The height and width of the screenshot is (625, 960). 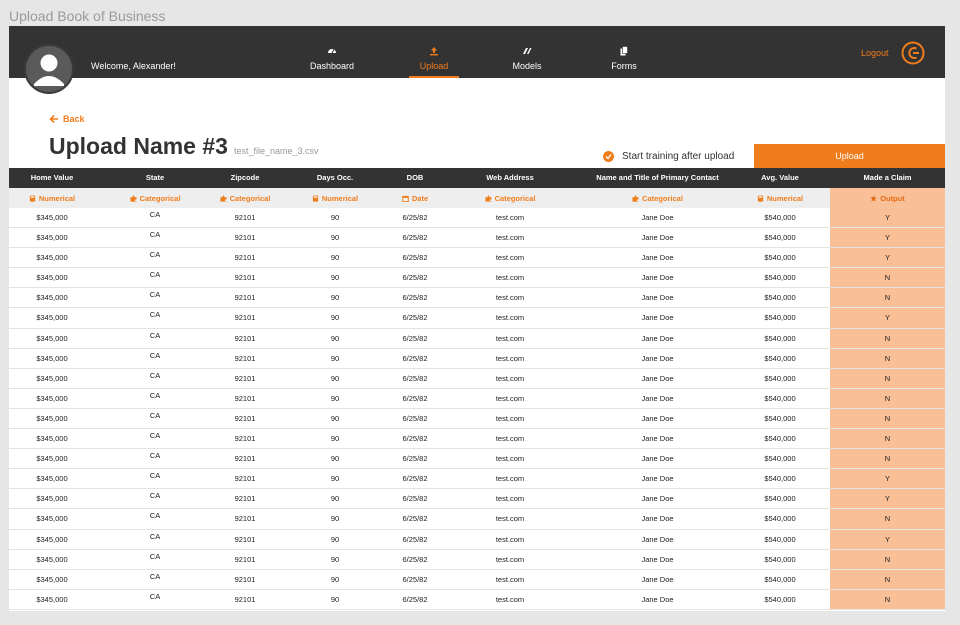 I want to click on file-name: test_file_name_3.csv, so click(x=276, y=151).